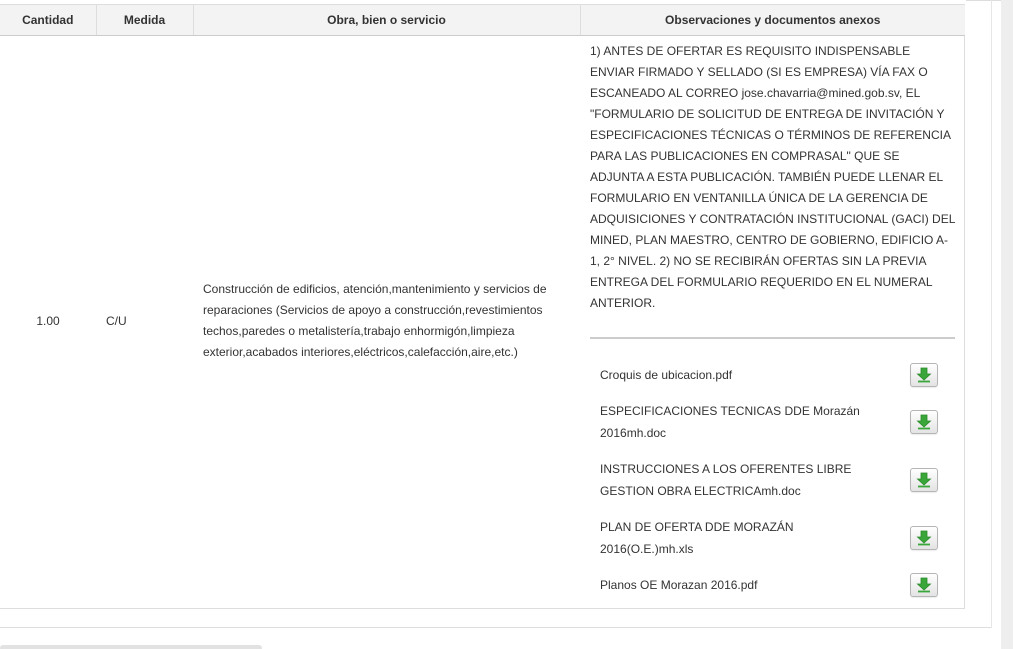  I want to click on vertical-scrollbar-track, so click(1007, 324).